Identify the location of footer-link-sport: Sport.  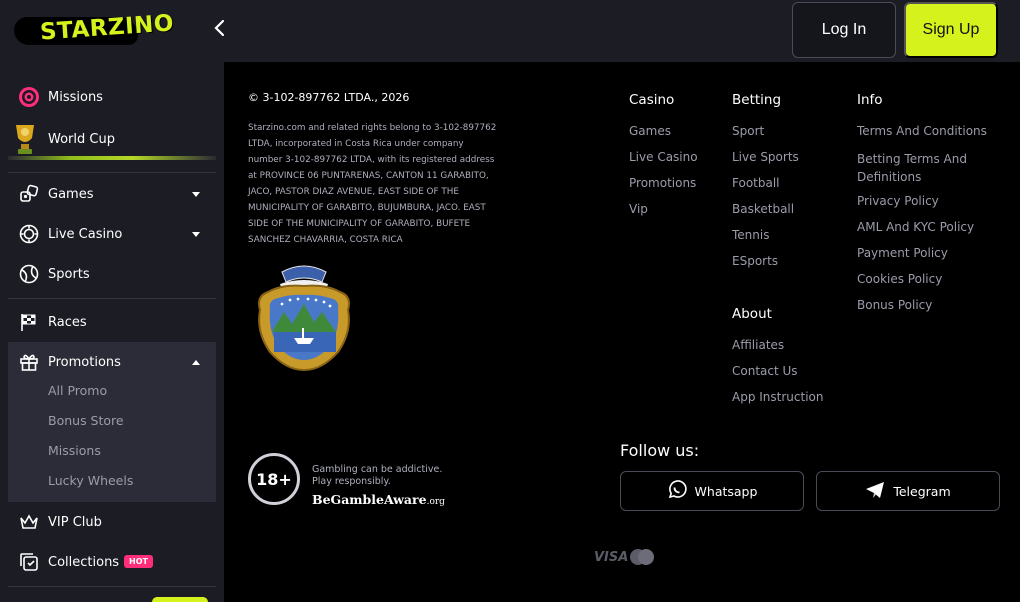
(748, 131).